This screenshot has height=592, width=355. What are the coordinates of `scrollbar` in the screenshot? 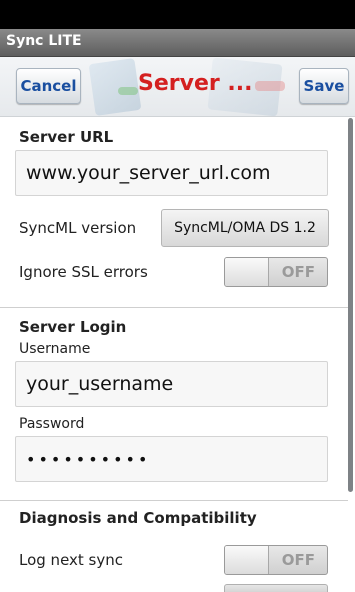 It's located at (350, 305).